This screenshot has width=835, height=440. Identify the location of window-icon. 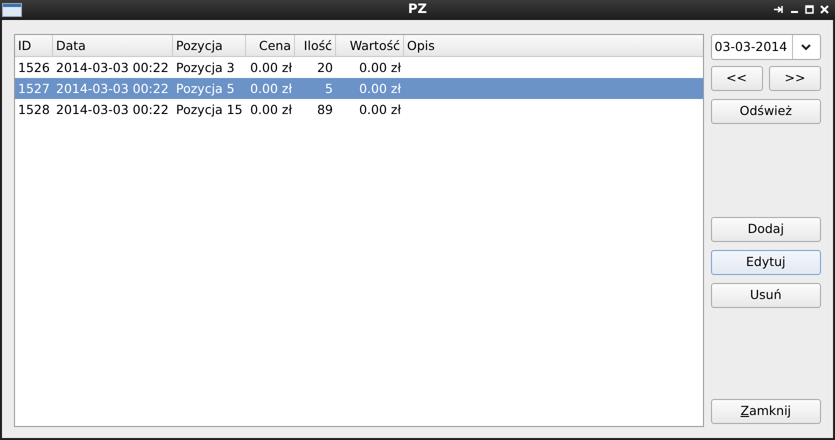
(12, 10).